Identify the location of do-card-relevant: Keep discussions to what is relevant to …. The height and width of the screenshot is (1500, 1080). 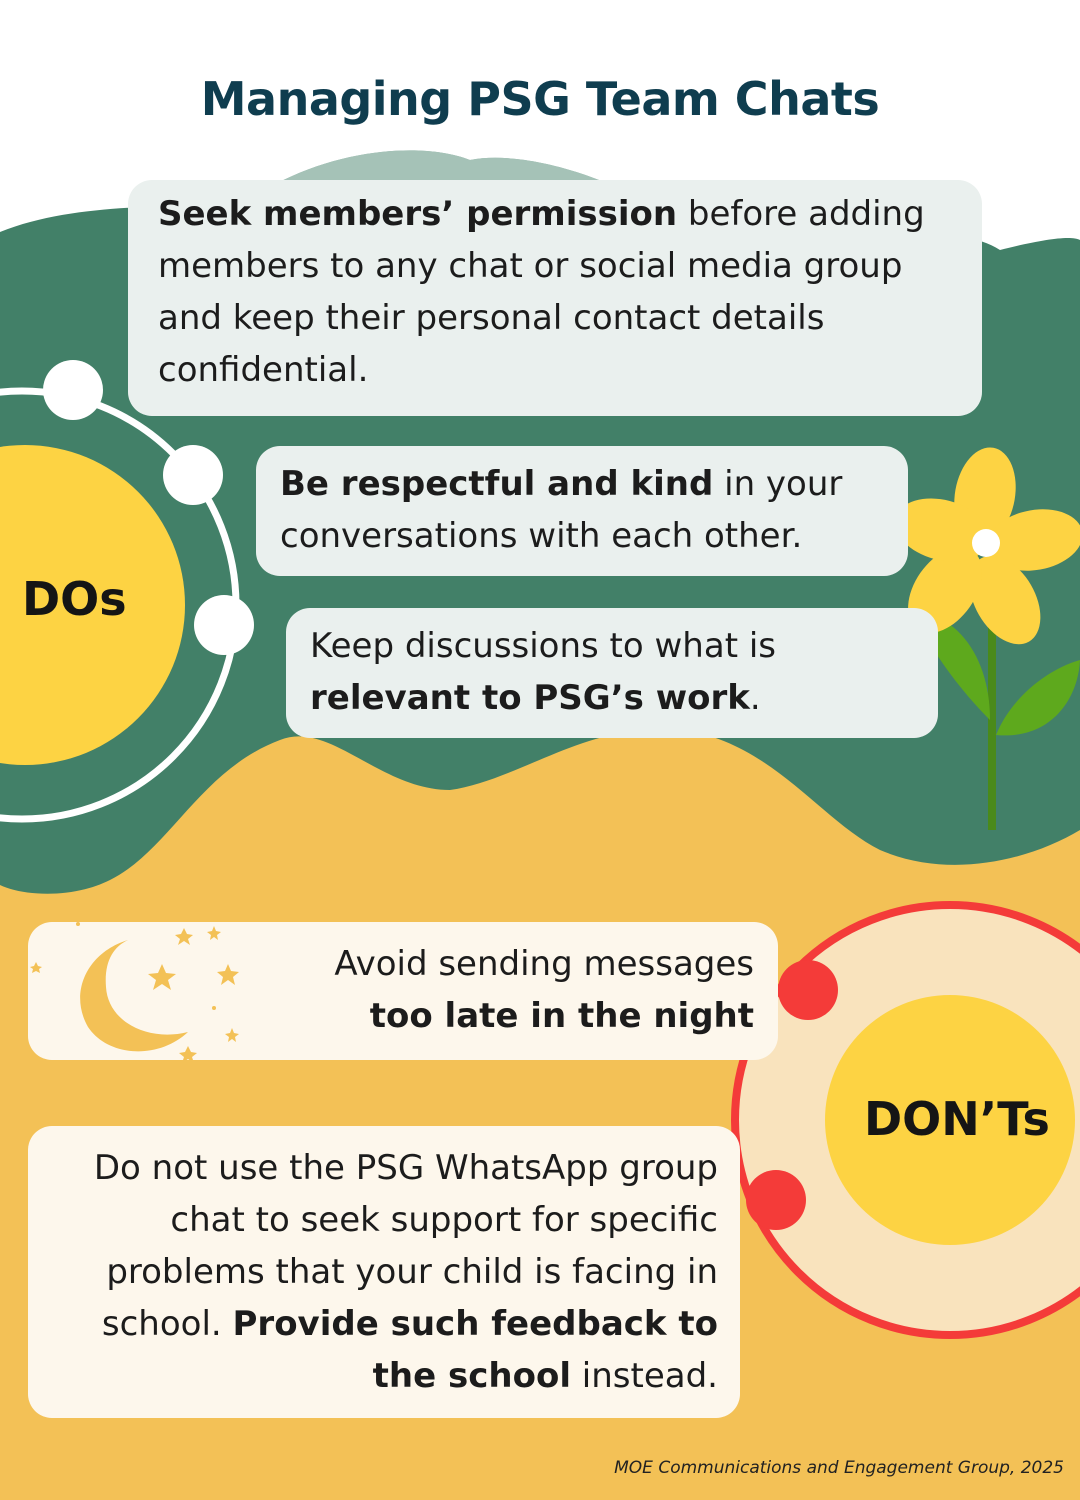
(612, 673).